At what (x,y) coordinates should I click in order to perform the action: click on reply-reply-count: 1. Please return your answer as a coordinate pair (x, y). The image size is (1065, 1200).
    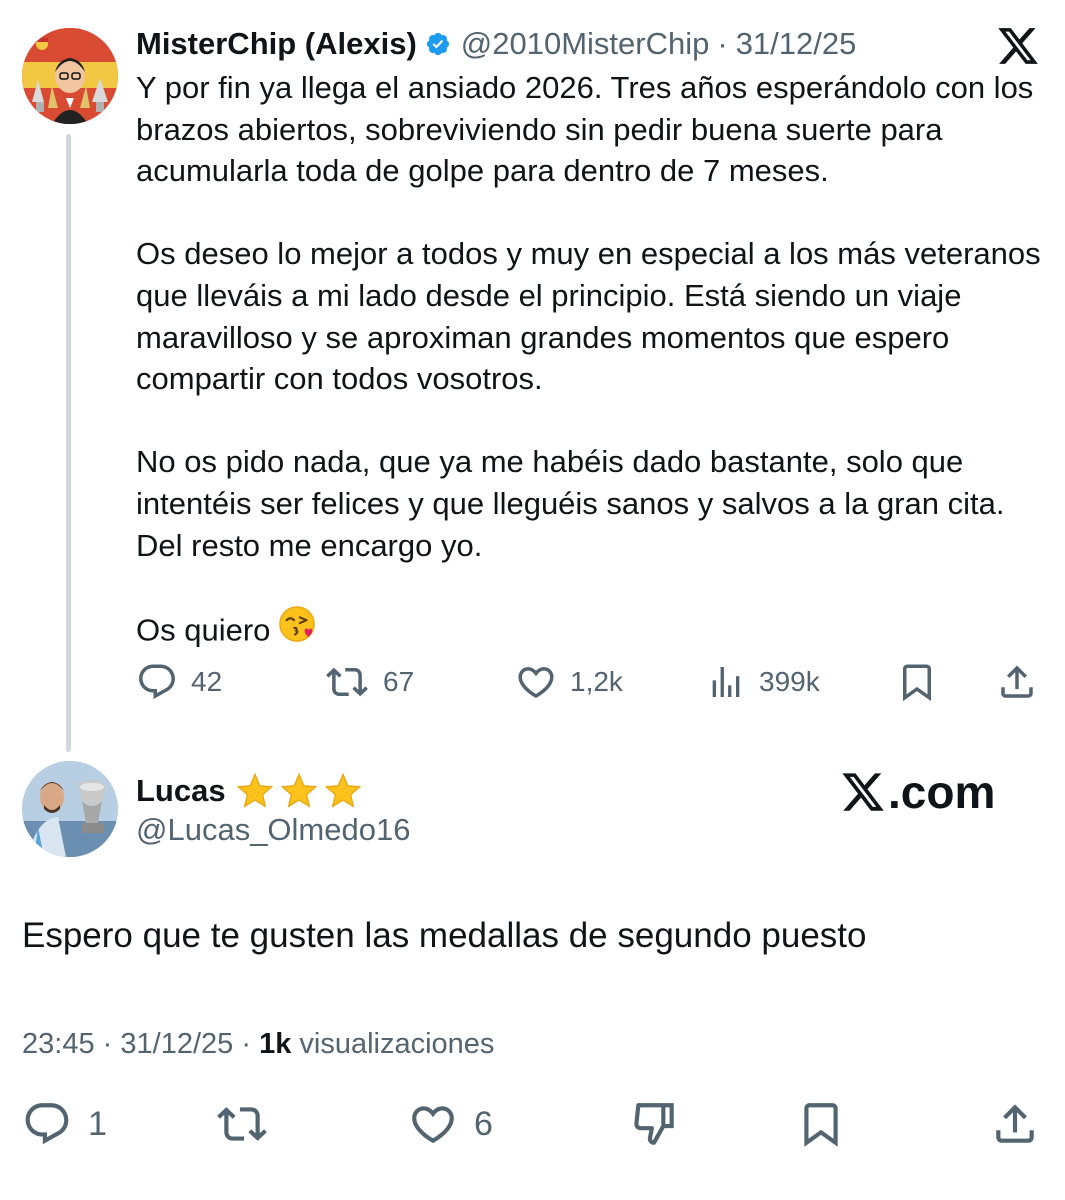
    Looking at the image, I should click on (97, 1123).